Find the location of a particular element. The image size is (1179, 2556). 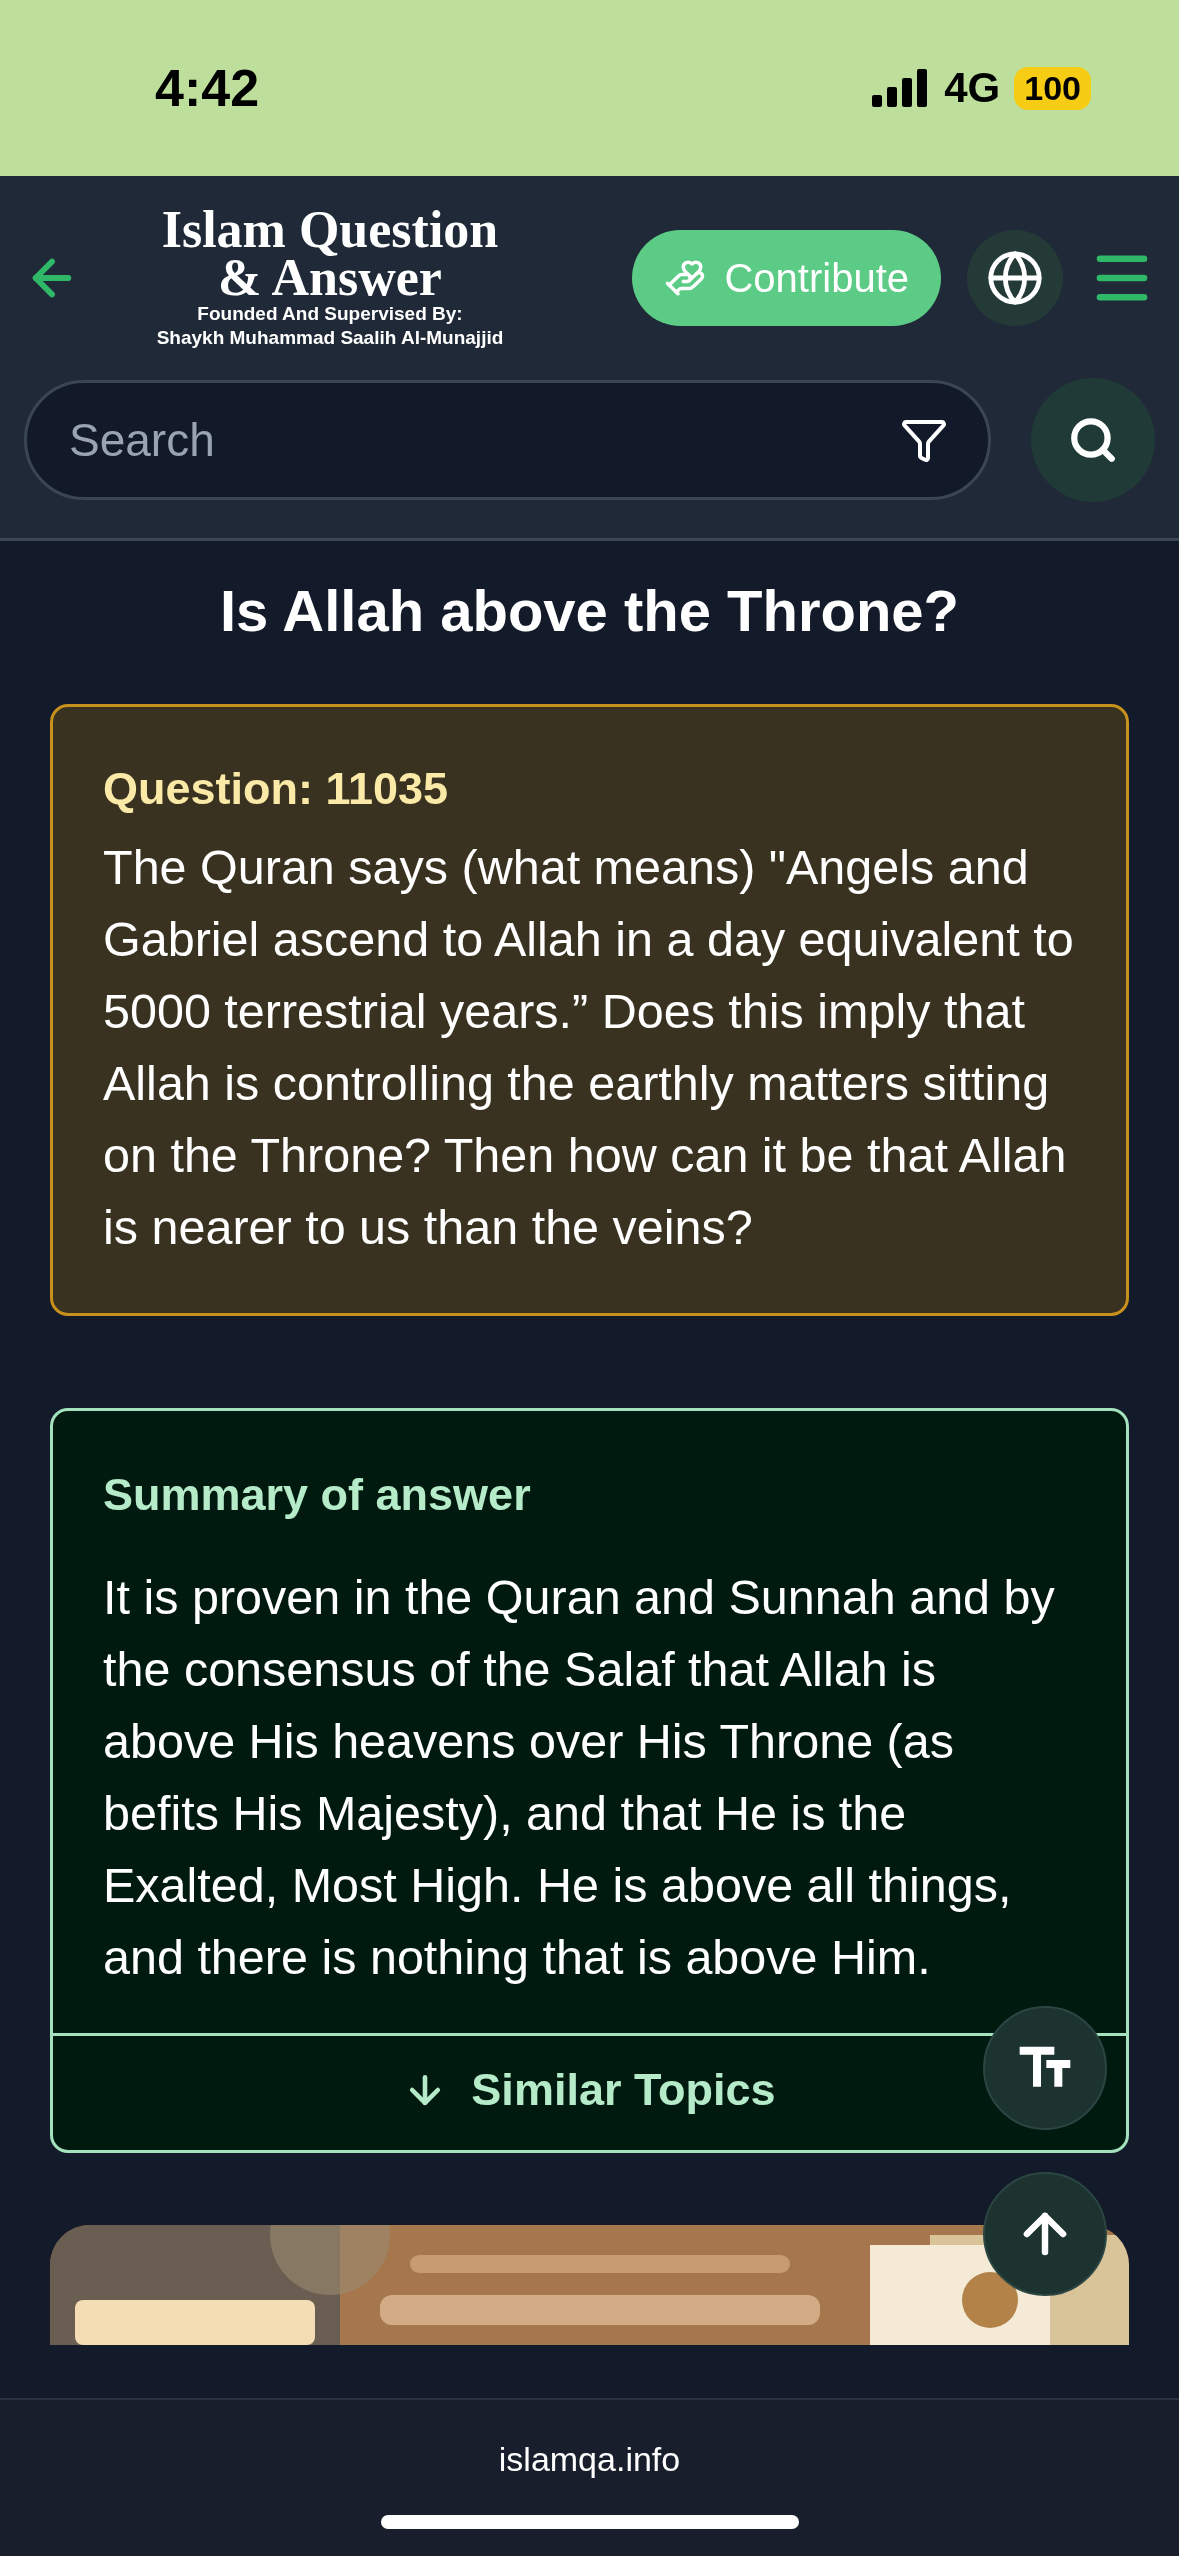

logo-title: Islam Question & Answer is located at coordinates (330, 254).